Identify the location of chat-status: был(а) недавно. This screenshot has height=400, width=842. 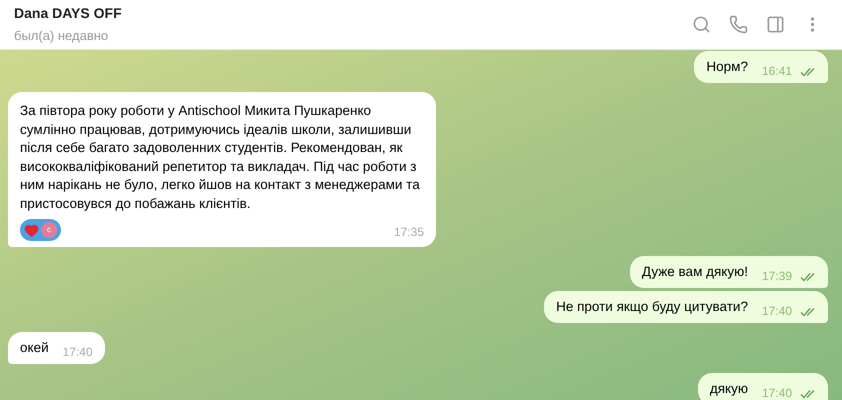
(62, 36).